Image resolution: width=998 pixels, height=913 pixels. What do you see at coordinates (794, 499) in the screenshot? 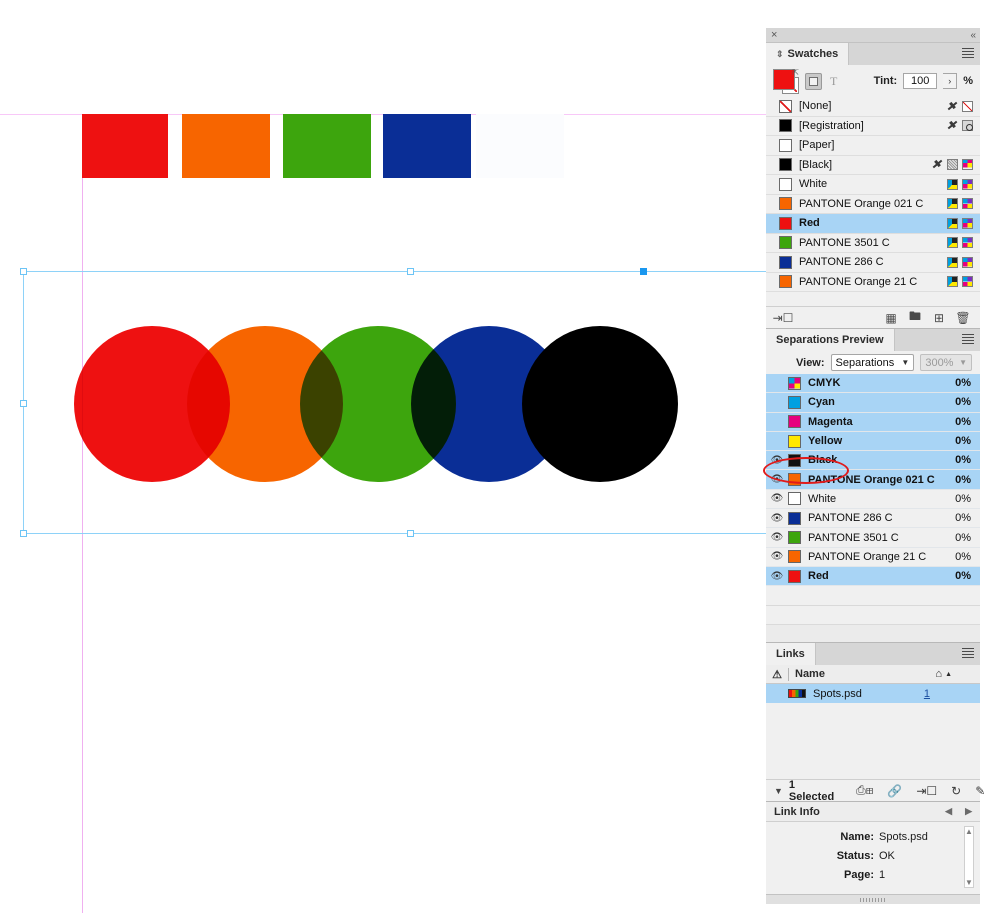
I see `separation-chip-white` at bounding box center [794, 499].